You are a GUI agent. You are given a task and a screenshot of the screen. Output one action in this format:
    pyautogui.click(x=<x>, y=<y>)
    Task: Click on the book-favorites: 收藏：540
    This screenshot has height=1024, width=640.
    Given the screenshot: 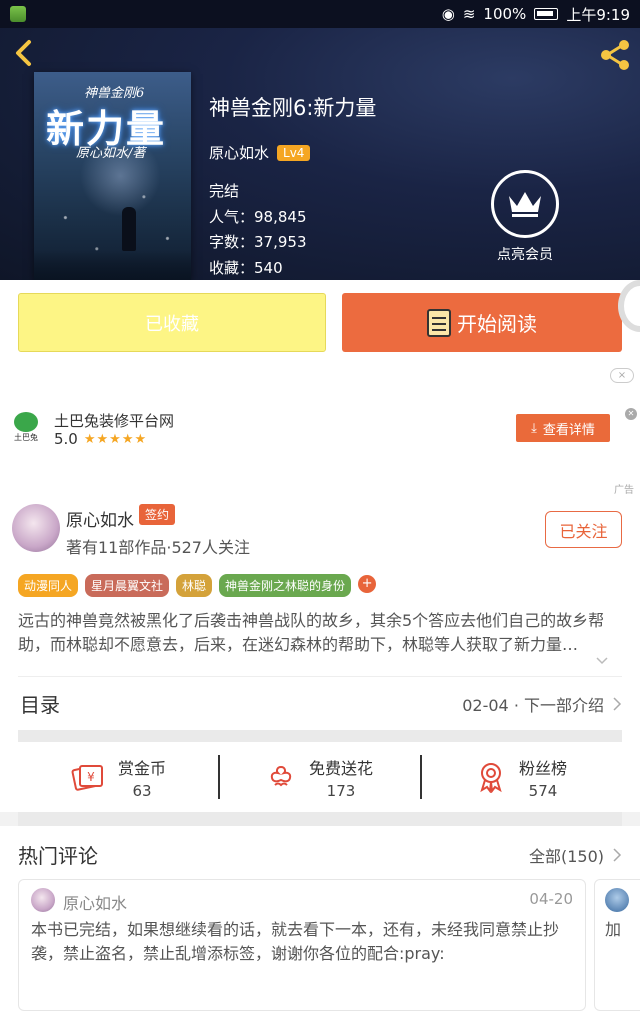 What is the action you would take?
    pyautogui.click(x=246, y=267)
    